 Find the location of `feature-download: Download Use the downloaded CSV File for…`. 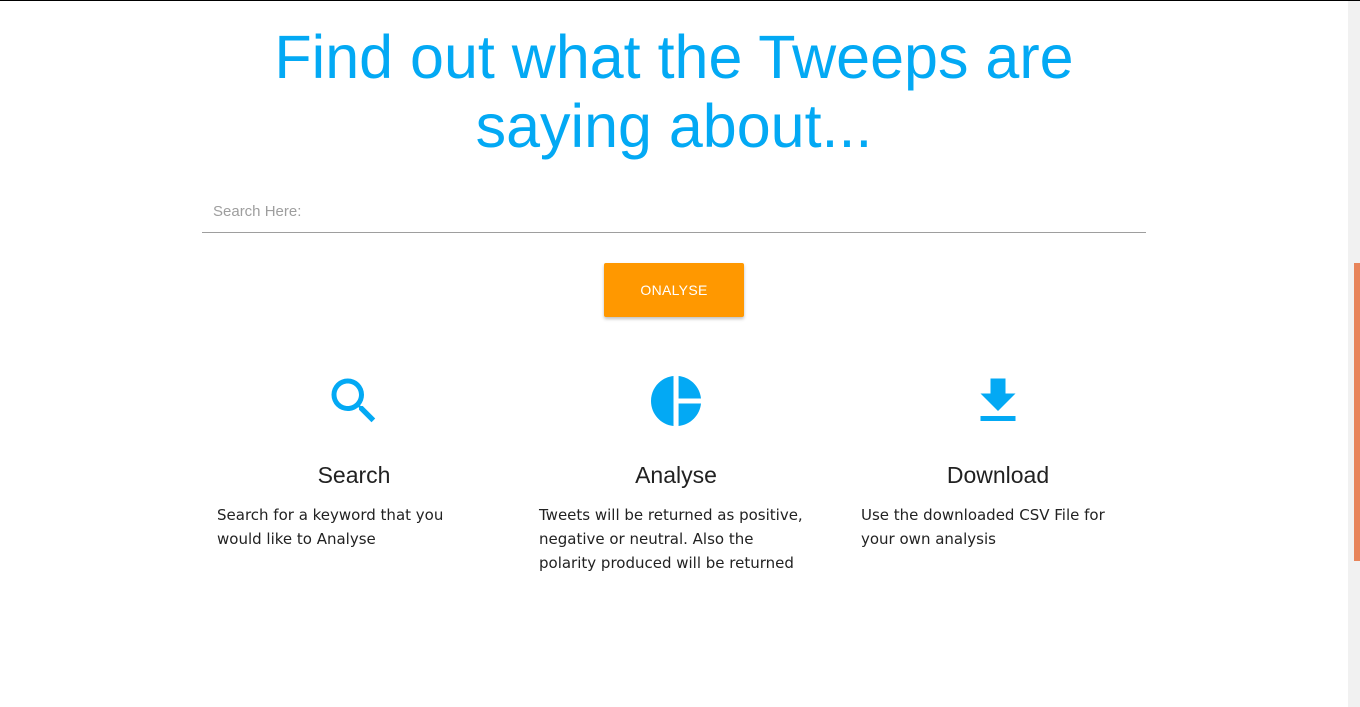

feature-download: Download Use the downloaded CSV File for… is located at coordinates (998, 461).